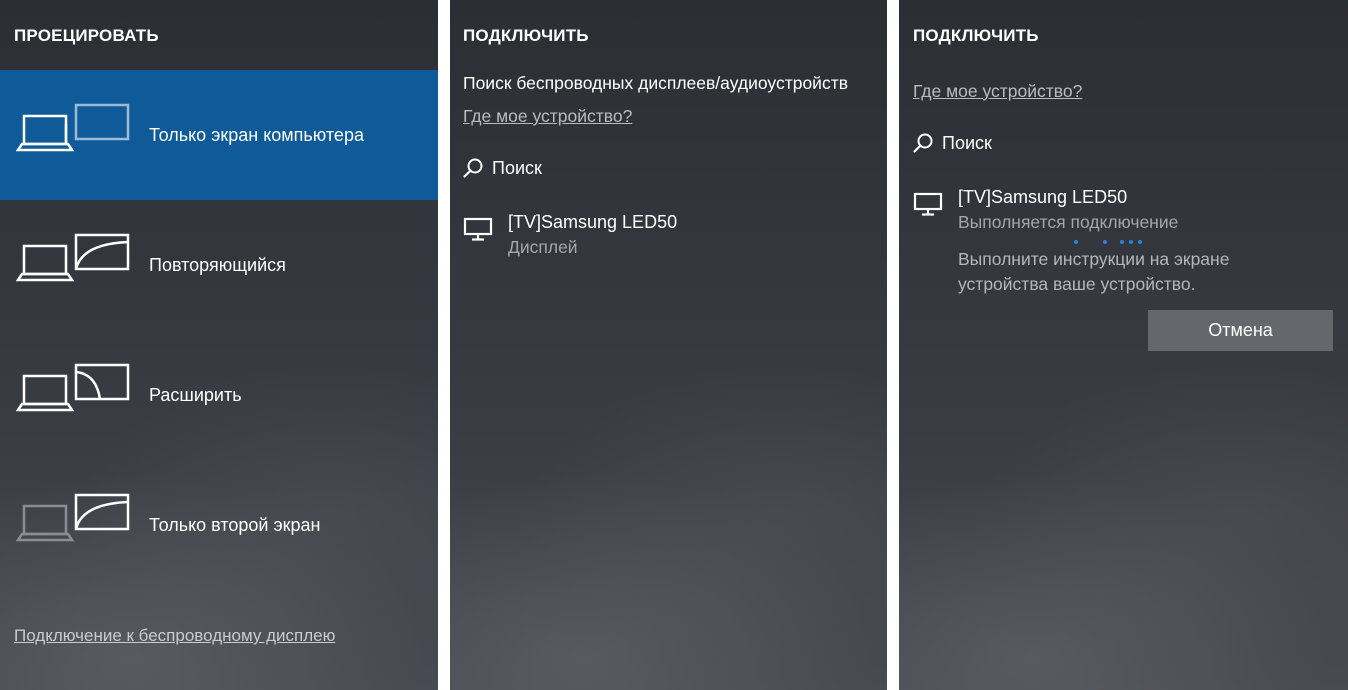  What do you see at coordinates (256, 135) in the screenshot?
I see `option-label: Только экран компьютера` at bounding box center [256, 135].